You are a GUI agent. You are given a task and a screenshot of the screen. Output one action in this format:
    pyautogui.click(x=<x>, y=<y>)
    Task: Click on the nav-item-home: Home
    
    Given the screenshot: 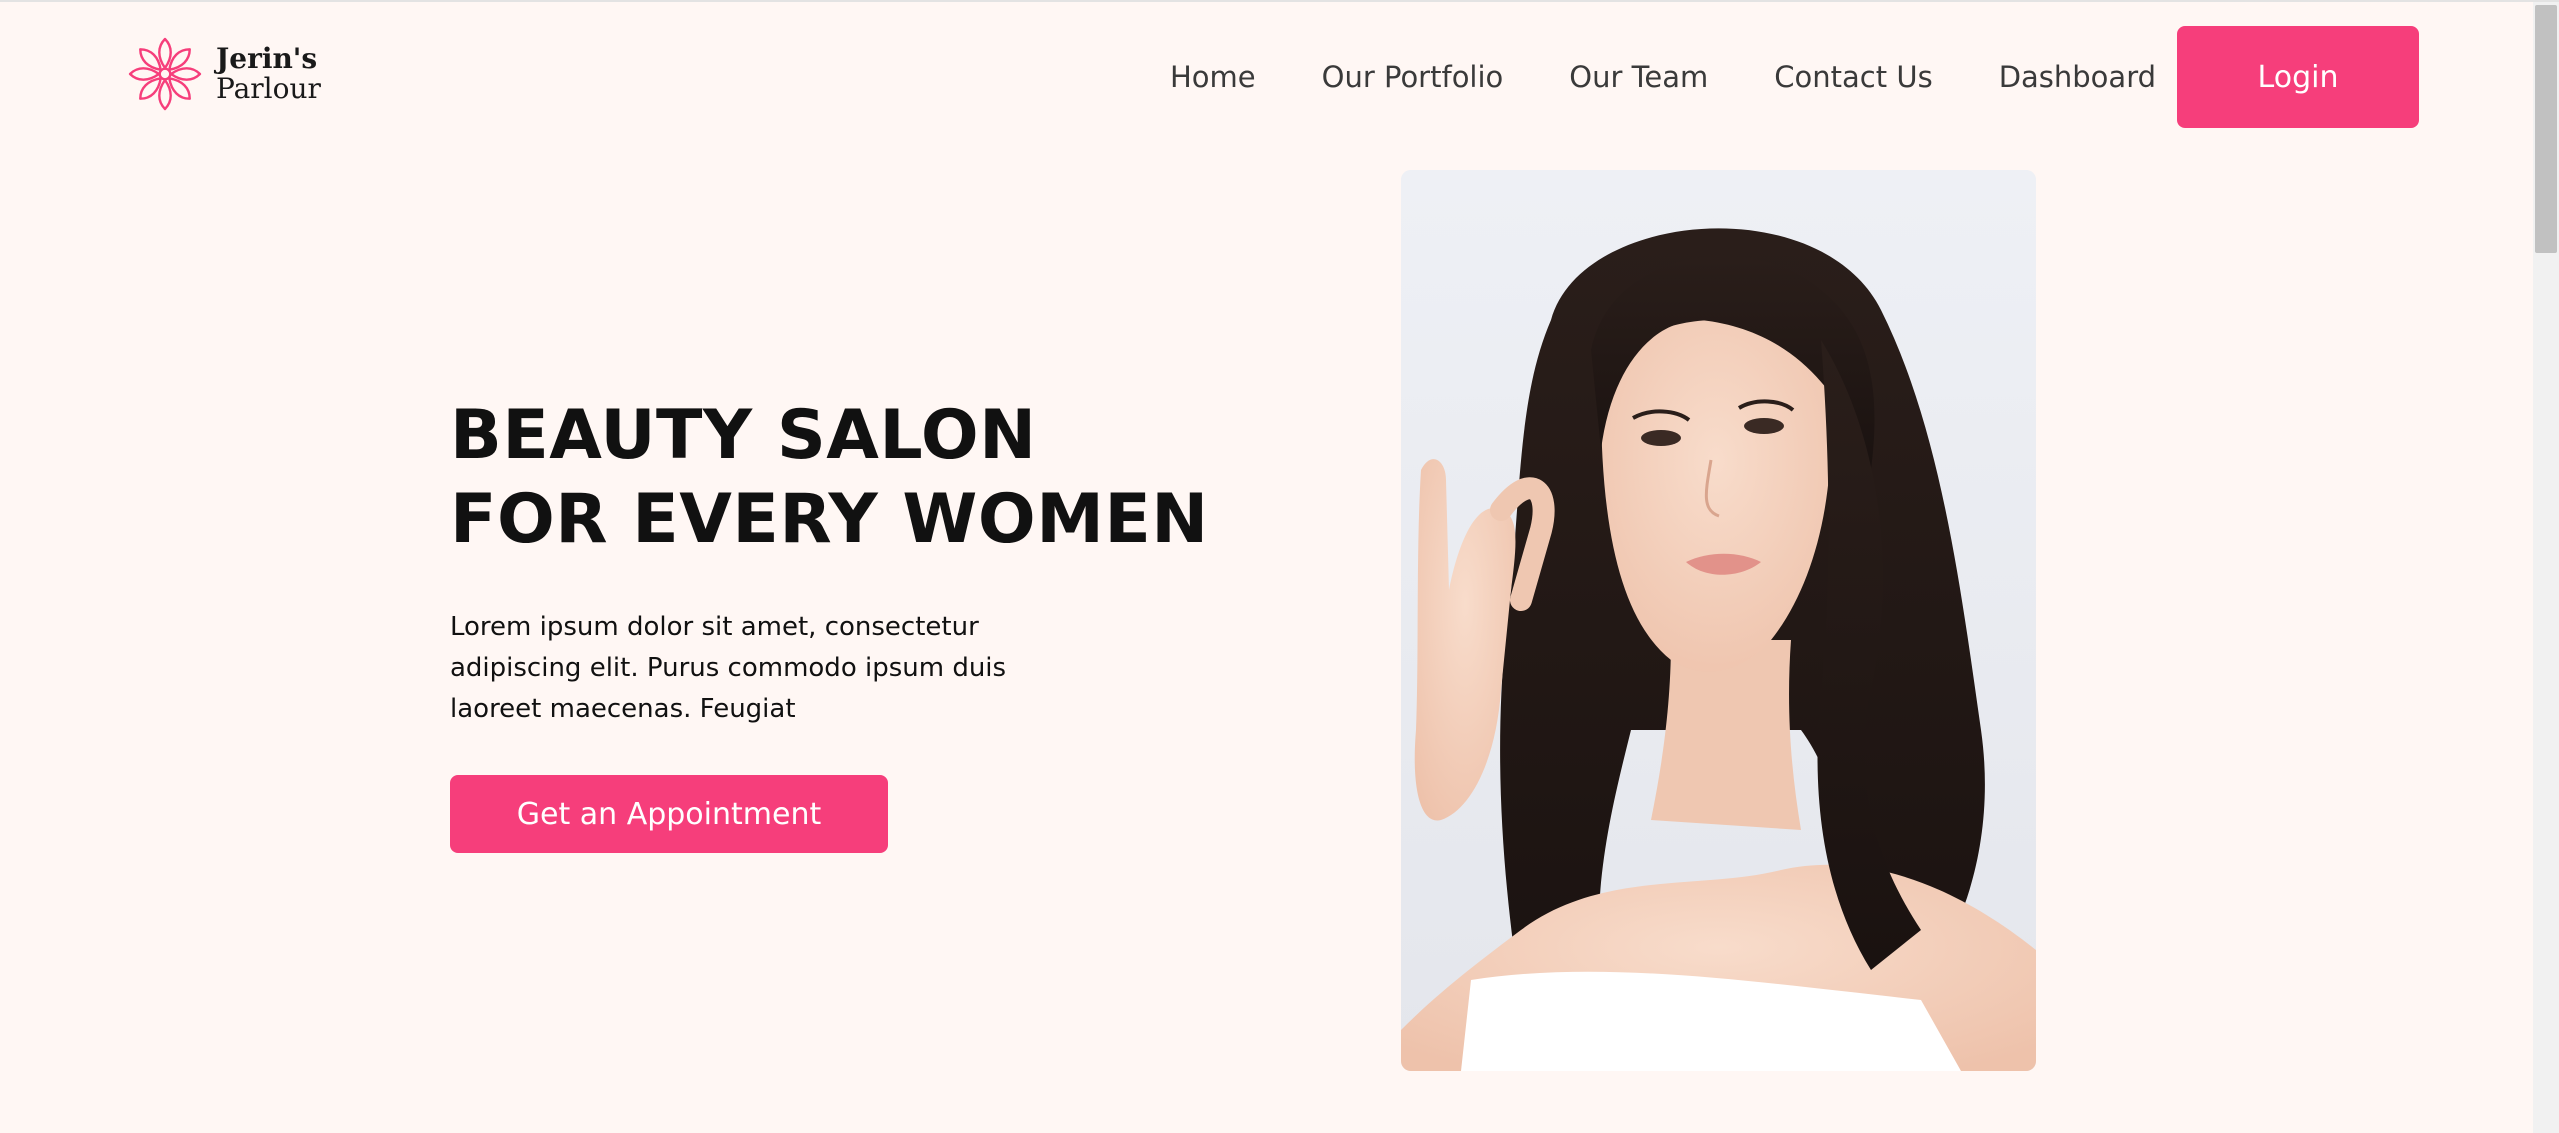 What is the action you would take?
    pyautogui.click(x=1213, y=77)
    